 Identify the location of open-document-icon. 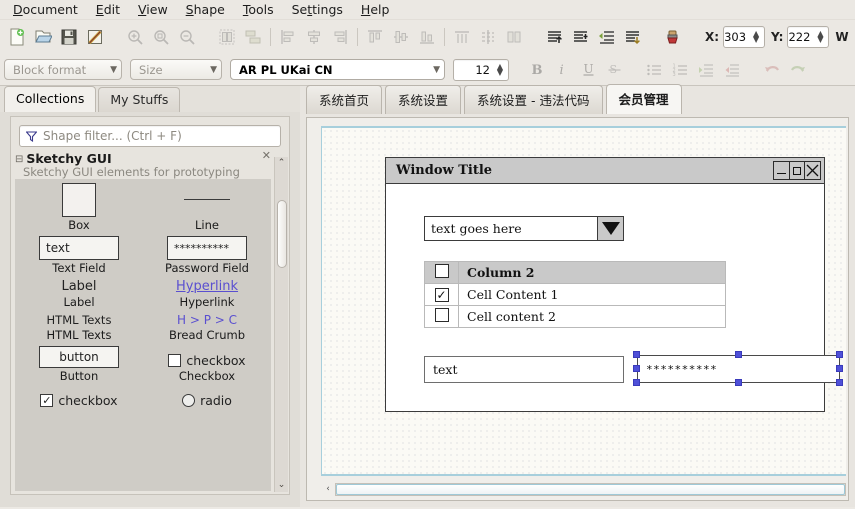
(43, 37).